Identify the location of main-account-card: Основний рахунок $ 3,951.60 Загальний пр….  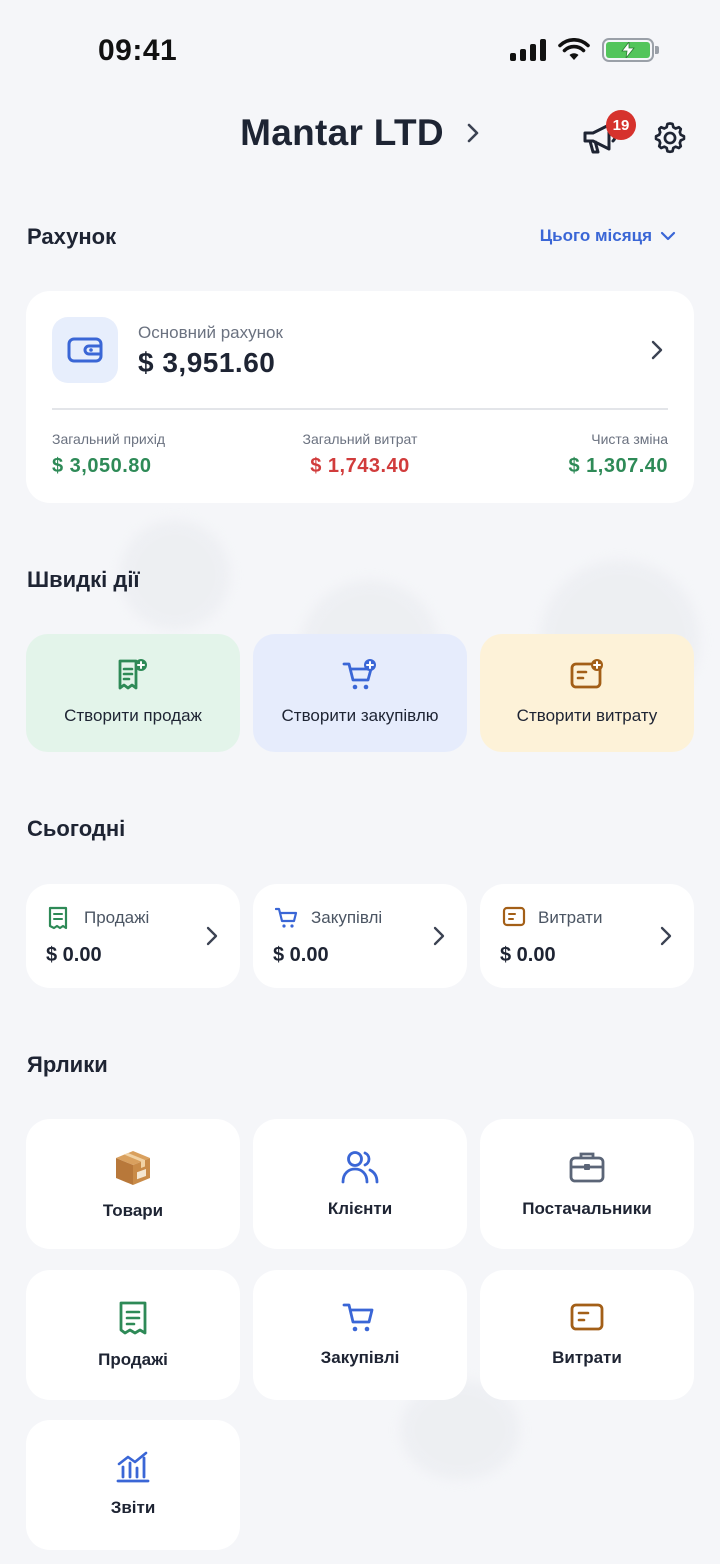
(360, 397).